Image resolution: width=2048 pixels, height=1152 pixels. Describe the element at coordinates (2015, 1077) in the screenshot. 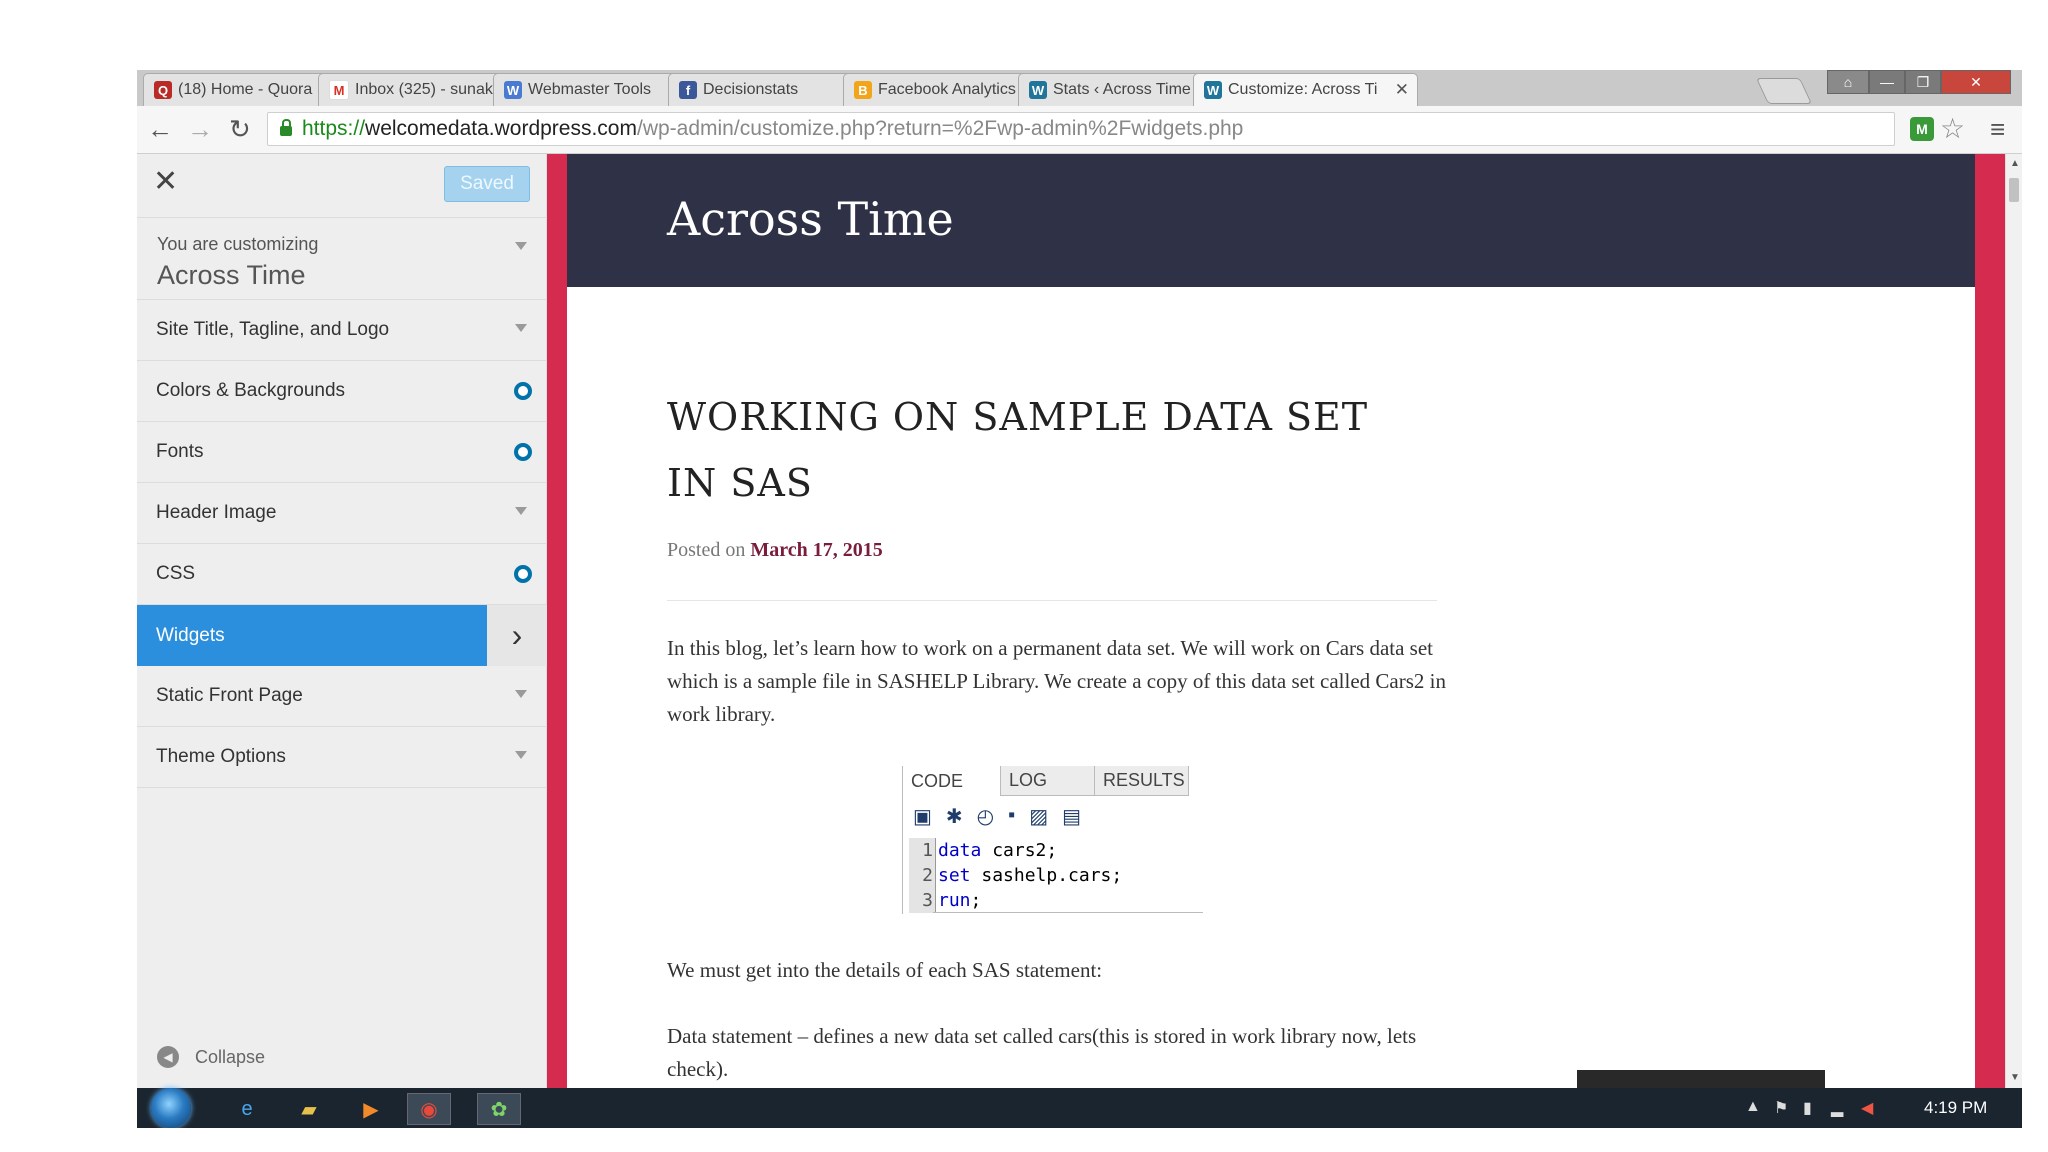

I see `scroll-down-icon: ▼` at that location.